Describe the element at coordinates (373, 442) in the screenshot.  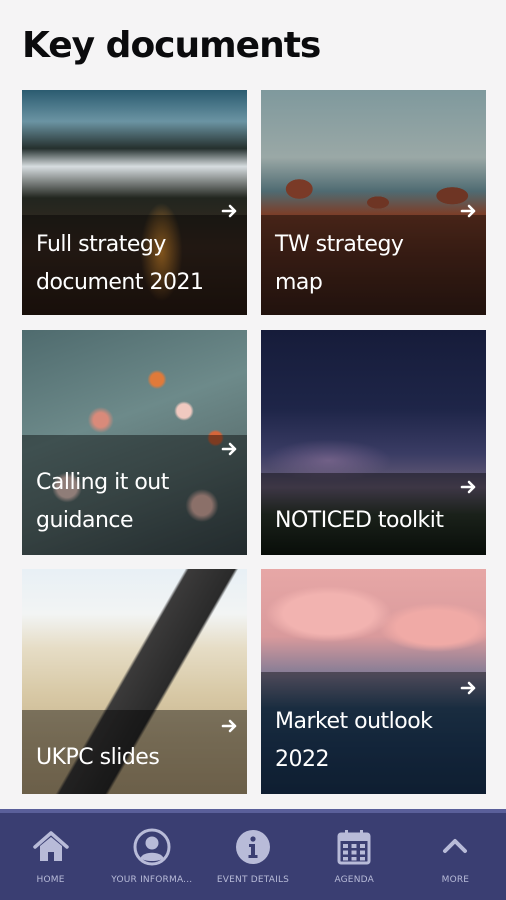
I see `document-card-noticed-toolkit: NOTICED toolkit` at that location.